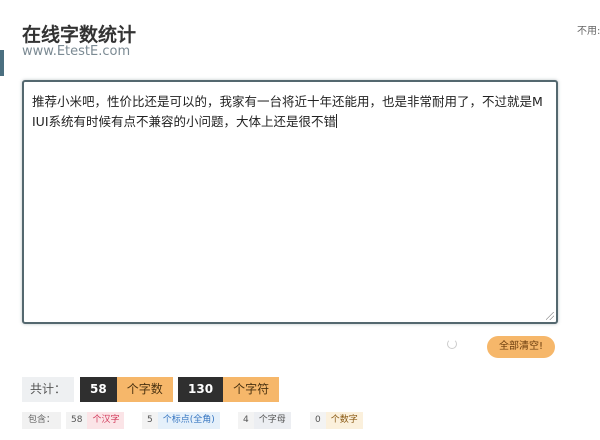  What do you see at coordinates (344, 420) in the screenshot?
I see `digit-unit: 个数字` at bounding box center [344, 420].